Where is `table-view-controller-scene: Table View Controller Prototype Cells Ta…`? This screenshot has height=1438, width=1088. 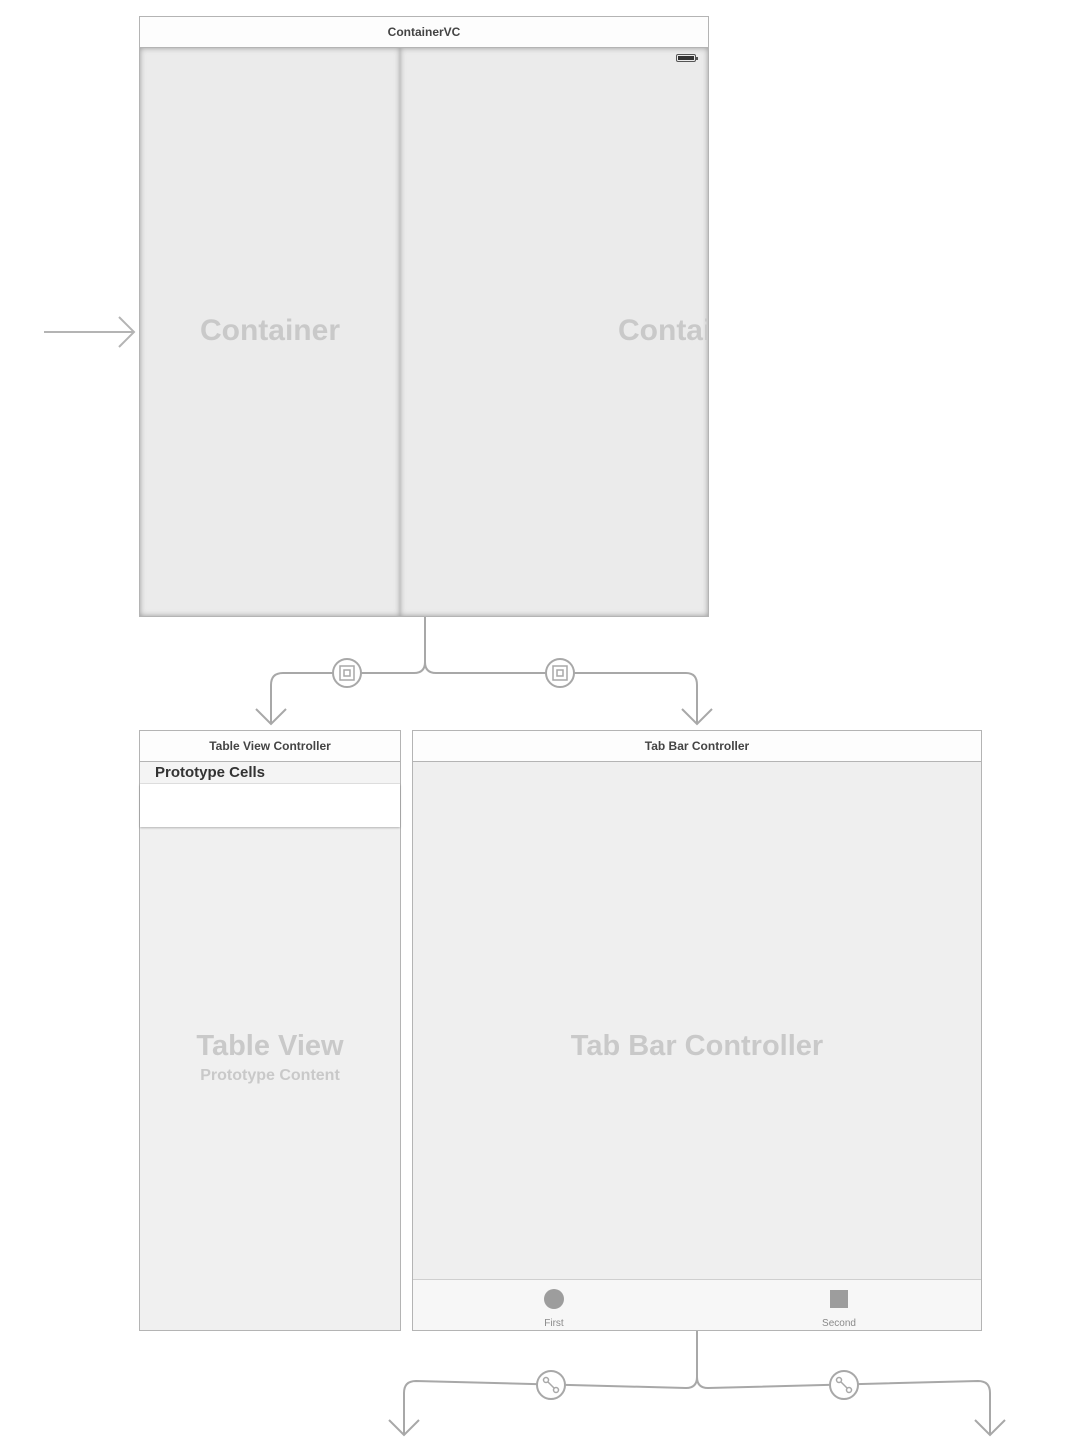
table-view-controller-scene: Table View Controller Prototype Cells Ta… is located at coordinates (270, 1030).